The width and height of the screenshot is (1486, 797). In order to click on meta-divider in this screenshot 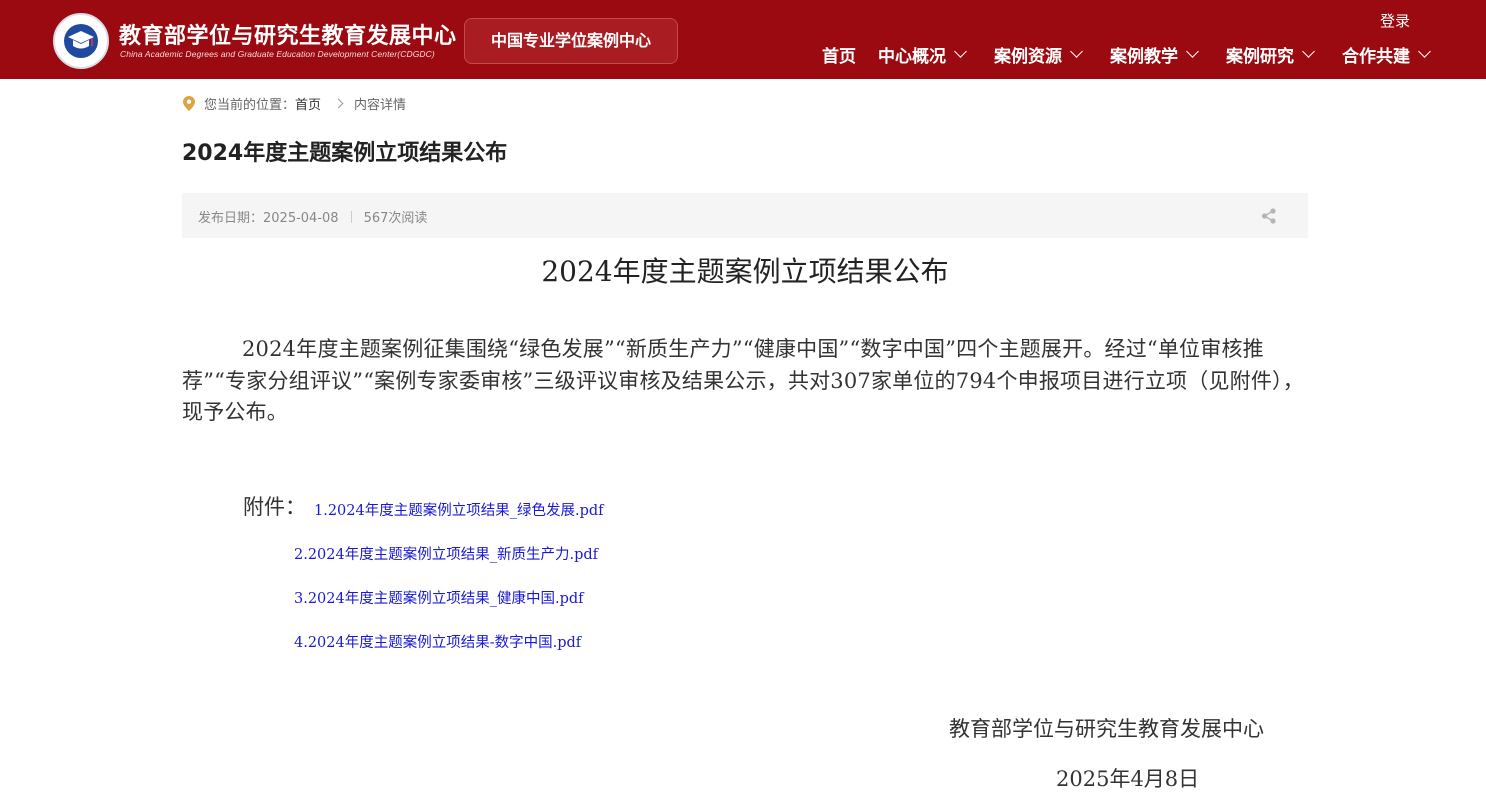, I will do `click(351, 216)`.